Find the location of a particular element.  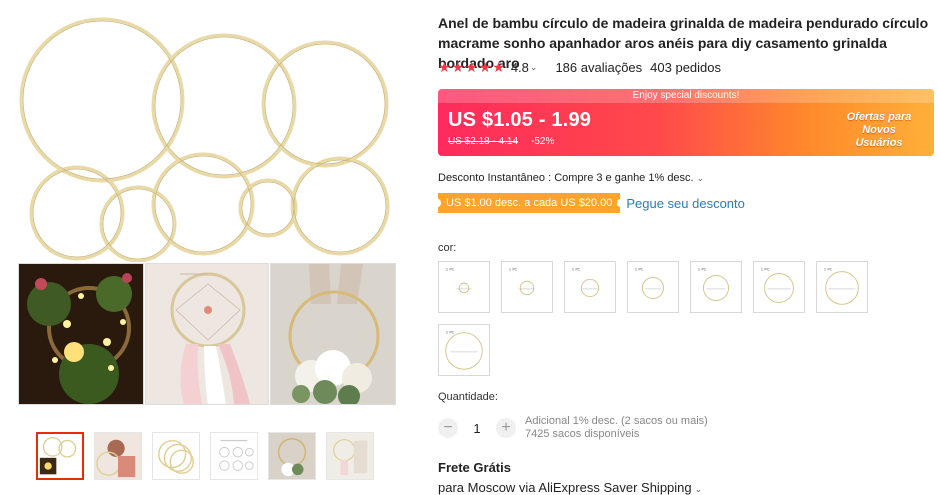

discount-percent: -52% is located at coordinates (543, 141).